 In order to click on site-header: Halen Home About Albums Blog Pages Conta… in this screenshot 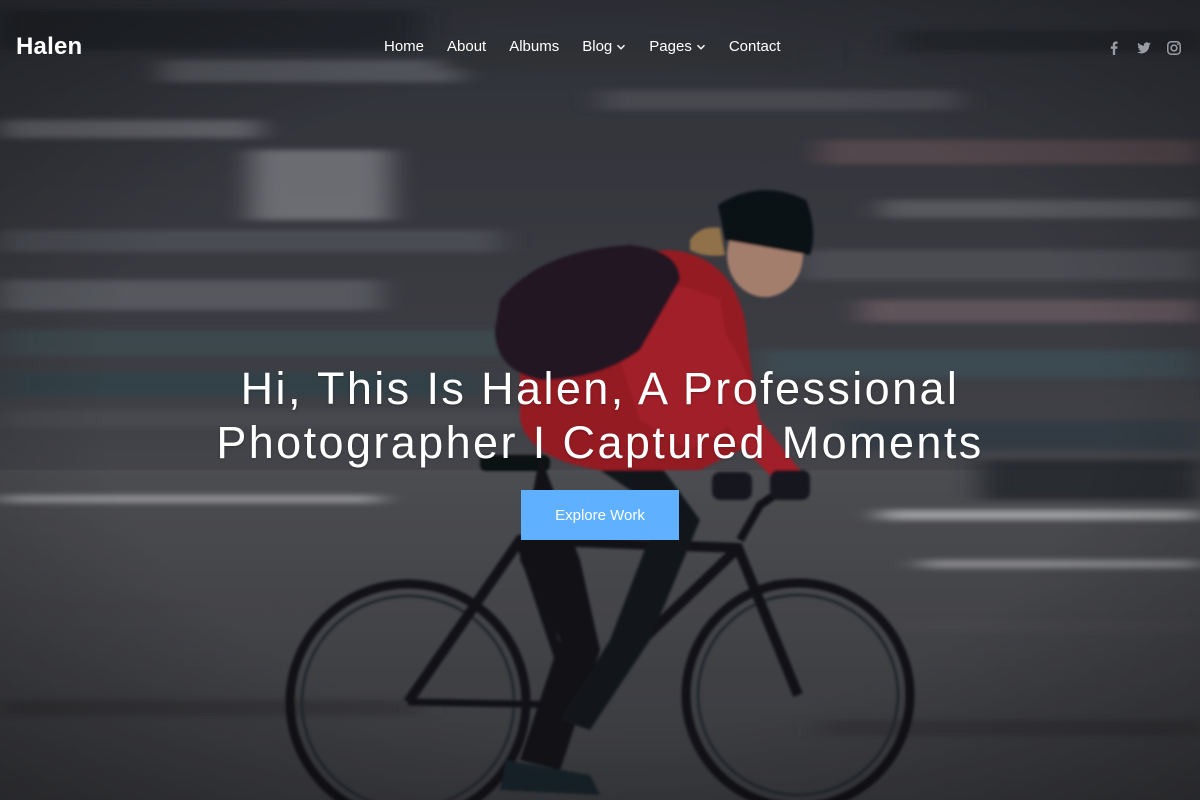, I will do `click(600, 48)`.